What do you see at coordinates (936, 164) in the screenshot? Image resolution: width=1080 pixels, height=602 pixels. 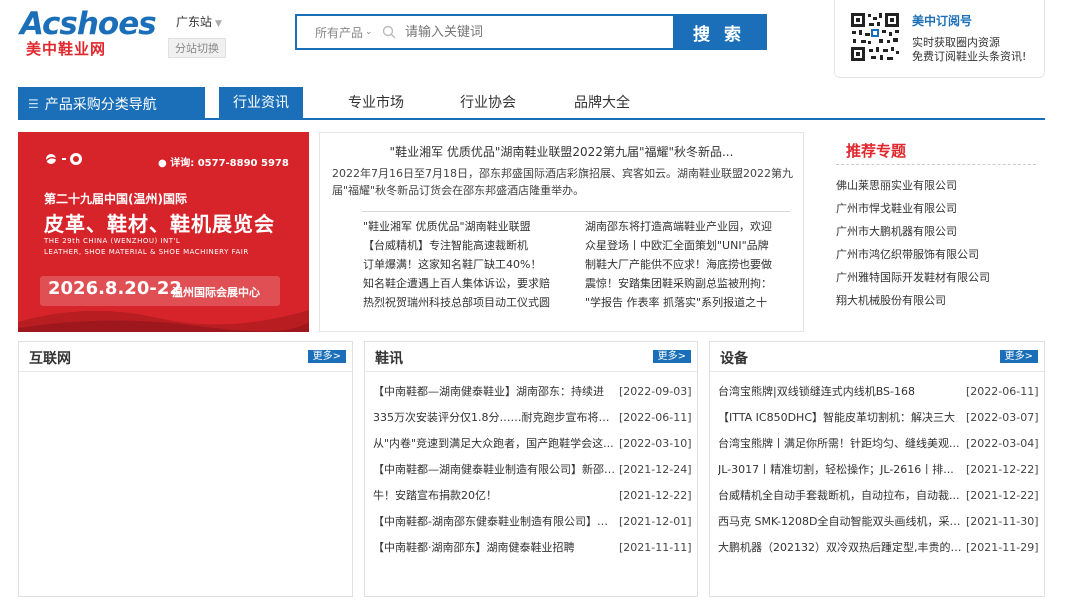 I see `divider` at bounding box center [936, 164].